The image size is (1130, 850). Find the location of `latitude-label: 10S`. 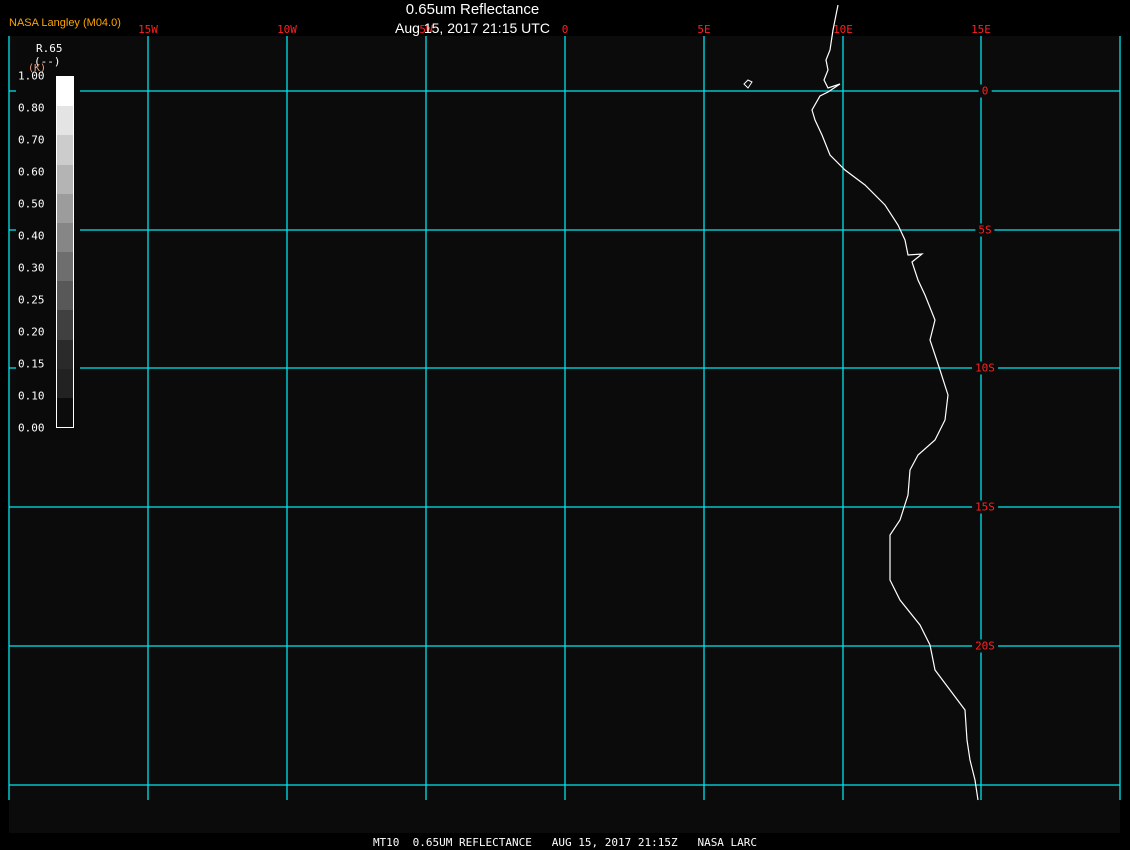

latitude-label: 10S is located at coordinates (985, 368).